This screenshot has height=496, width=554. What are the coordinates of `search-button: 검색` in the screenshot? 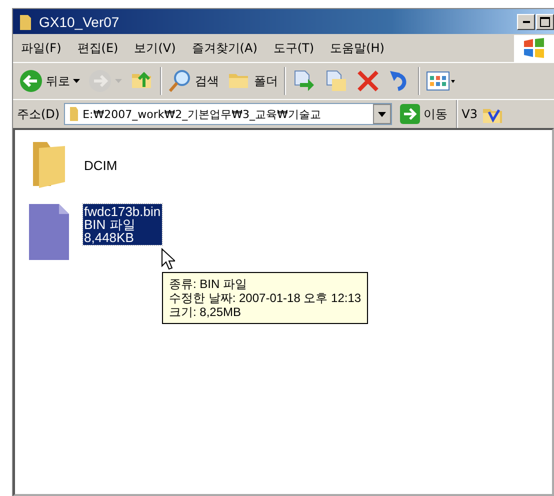 It's located at (193, 81).